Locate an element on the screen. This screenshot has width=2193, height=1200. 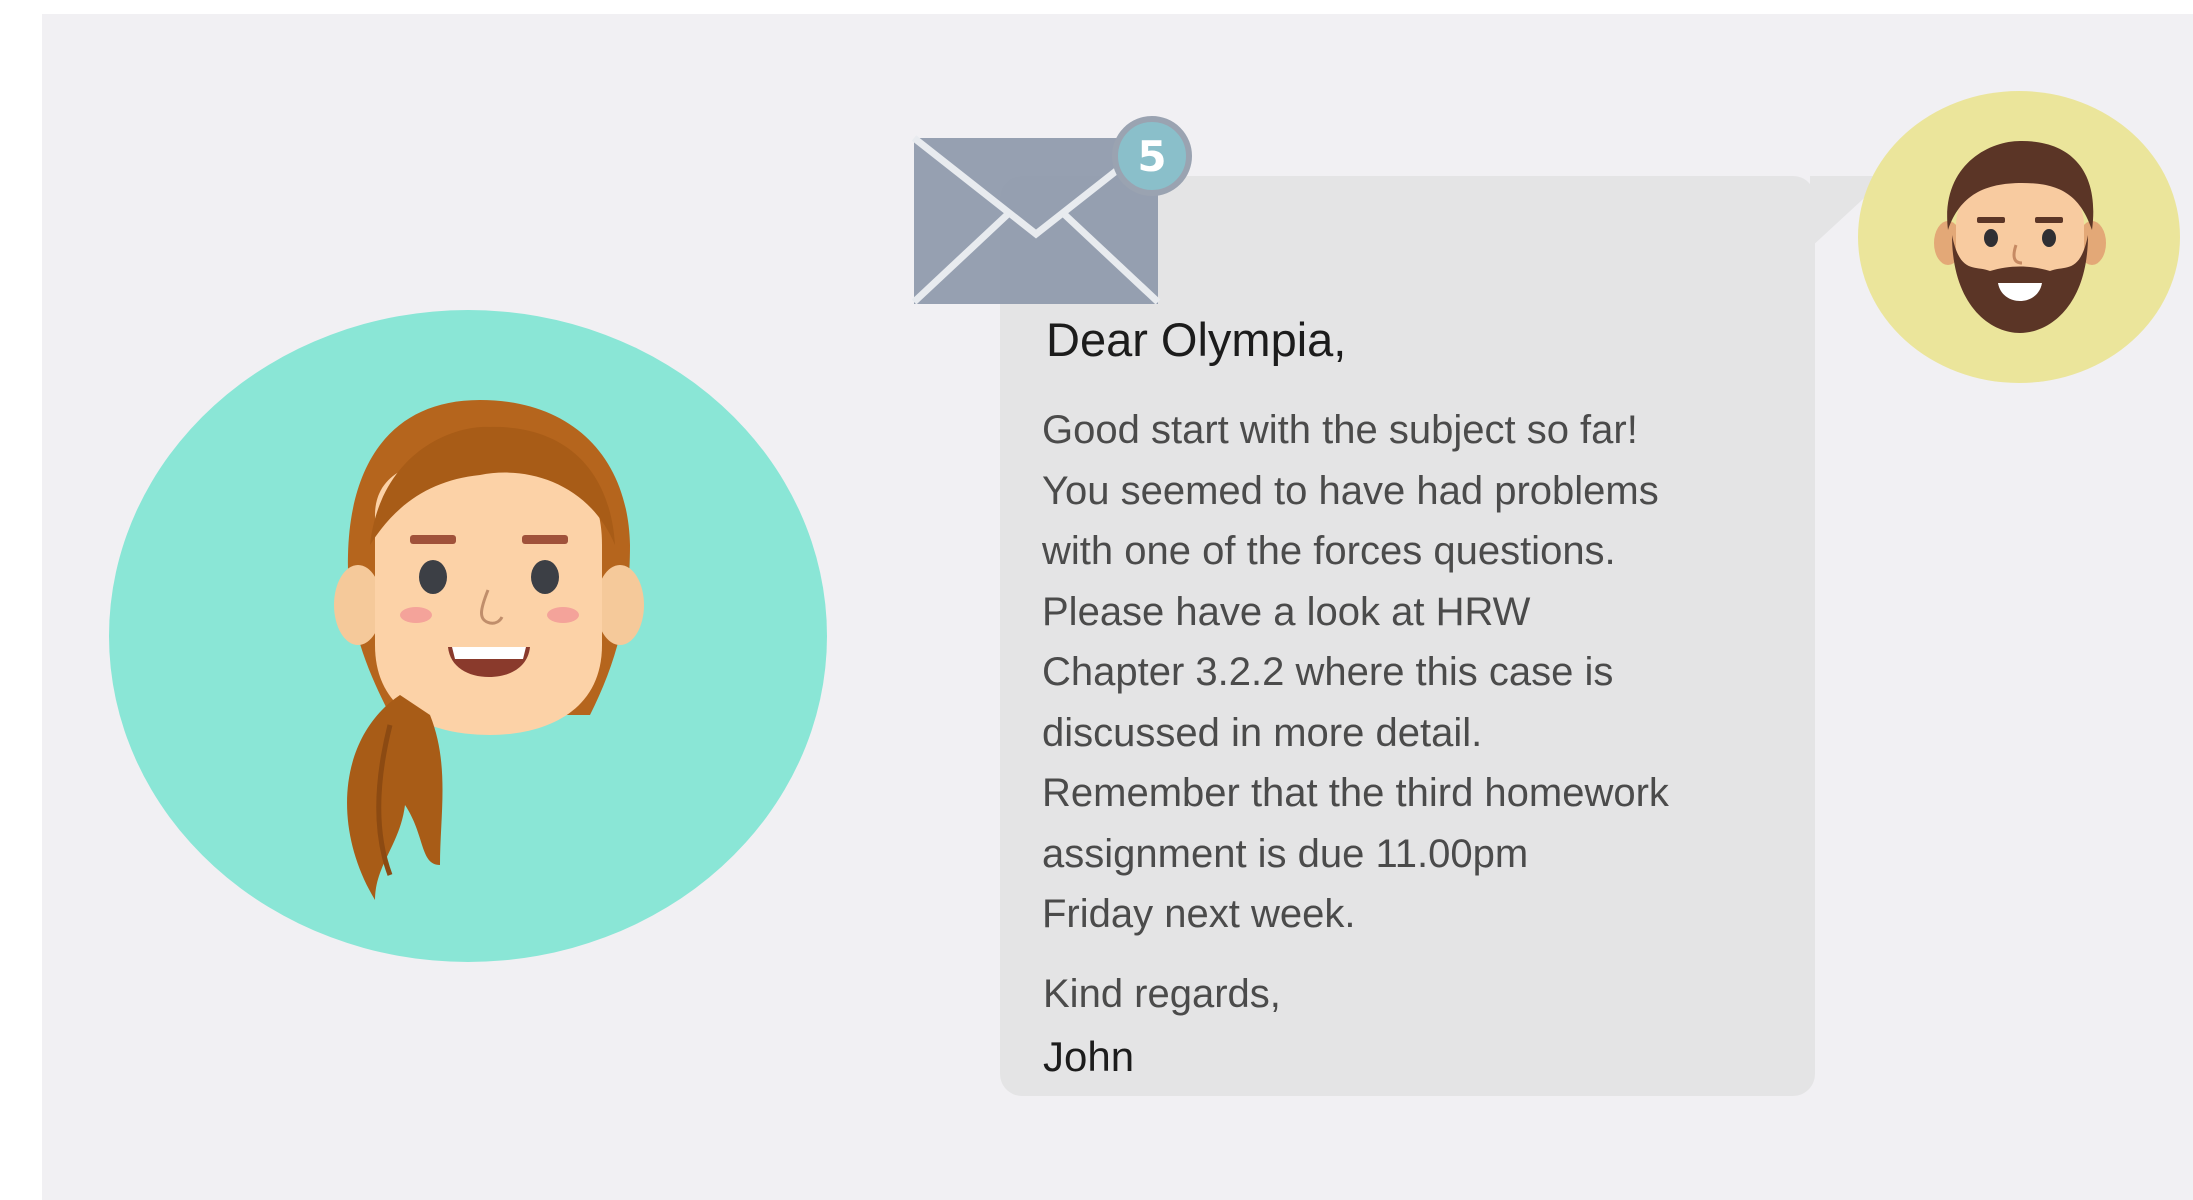
email-body-line: with one of the forces questions. is located at coordinates (1329, 551).